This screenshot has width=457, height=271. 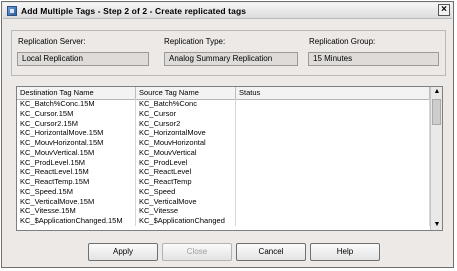 What do you see at coordinates (271, 252) in the screenshot?
I see `cancel-button: Cancel` at bounding box center [271, 252].